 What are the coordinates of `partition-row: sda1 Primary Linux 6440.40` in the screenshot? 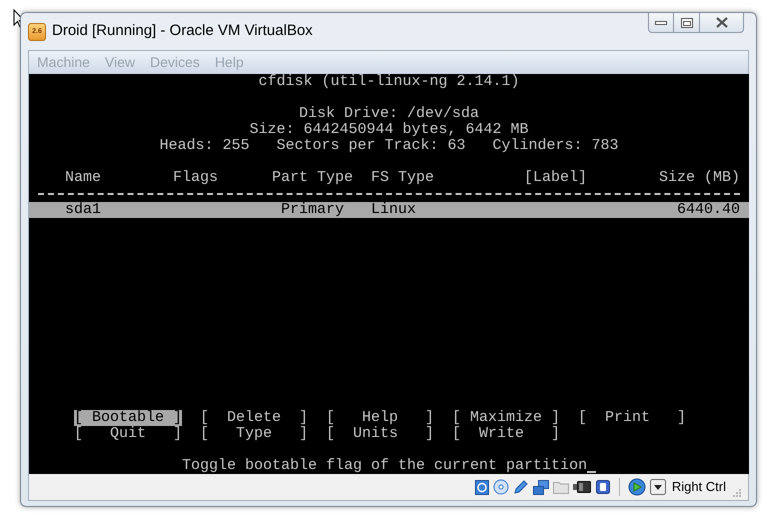 It's located at (389, 210).